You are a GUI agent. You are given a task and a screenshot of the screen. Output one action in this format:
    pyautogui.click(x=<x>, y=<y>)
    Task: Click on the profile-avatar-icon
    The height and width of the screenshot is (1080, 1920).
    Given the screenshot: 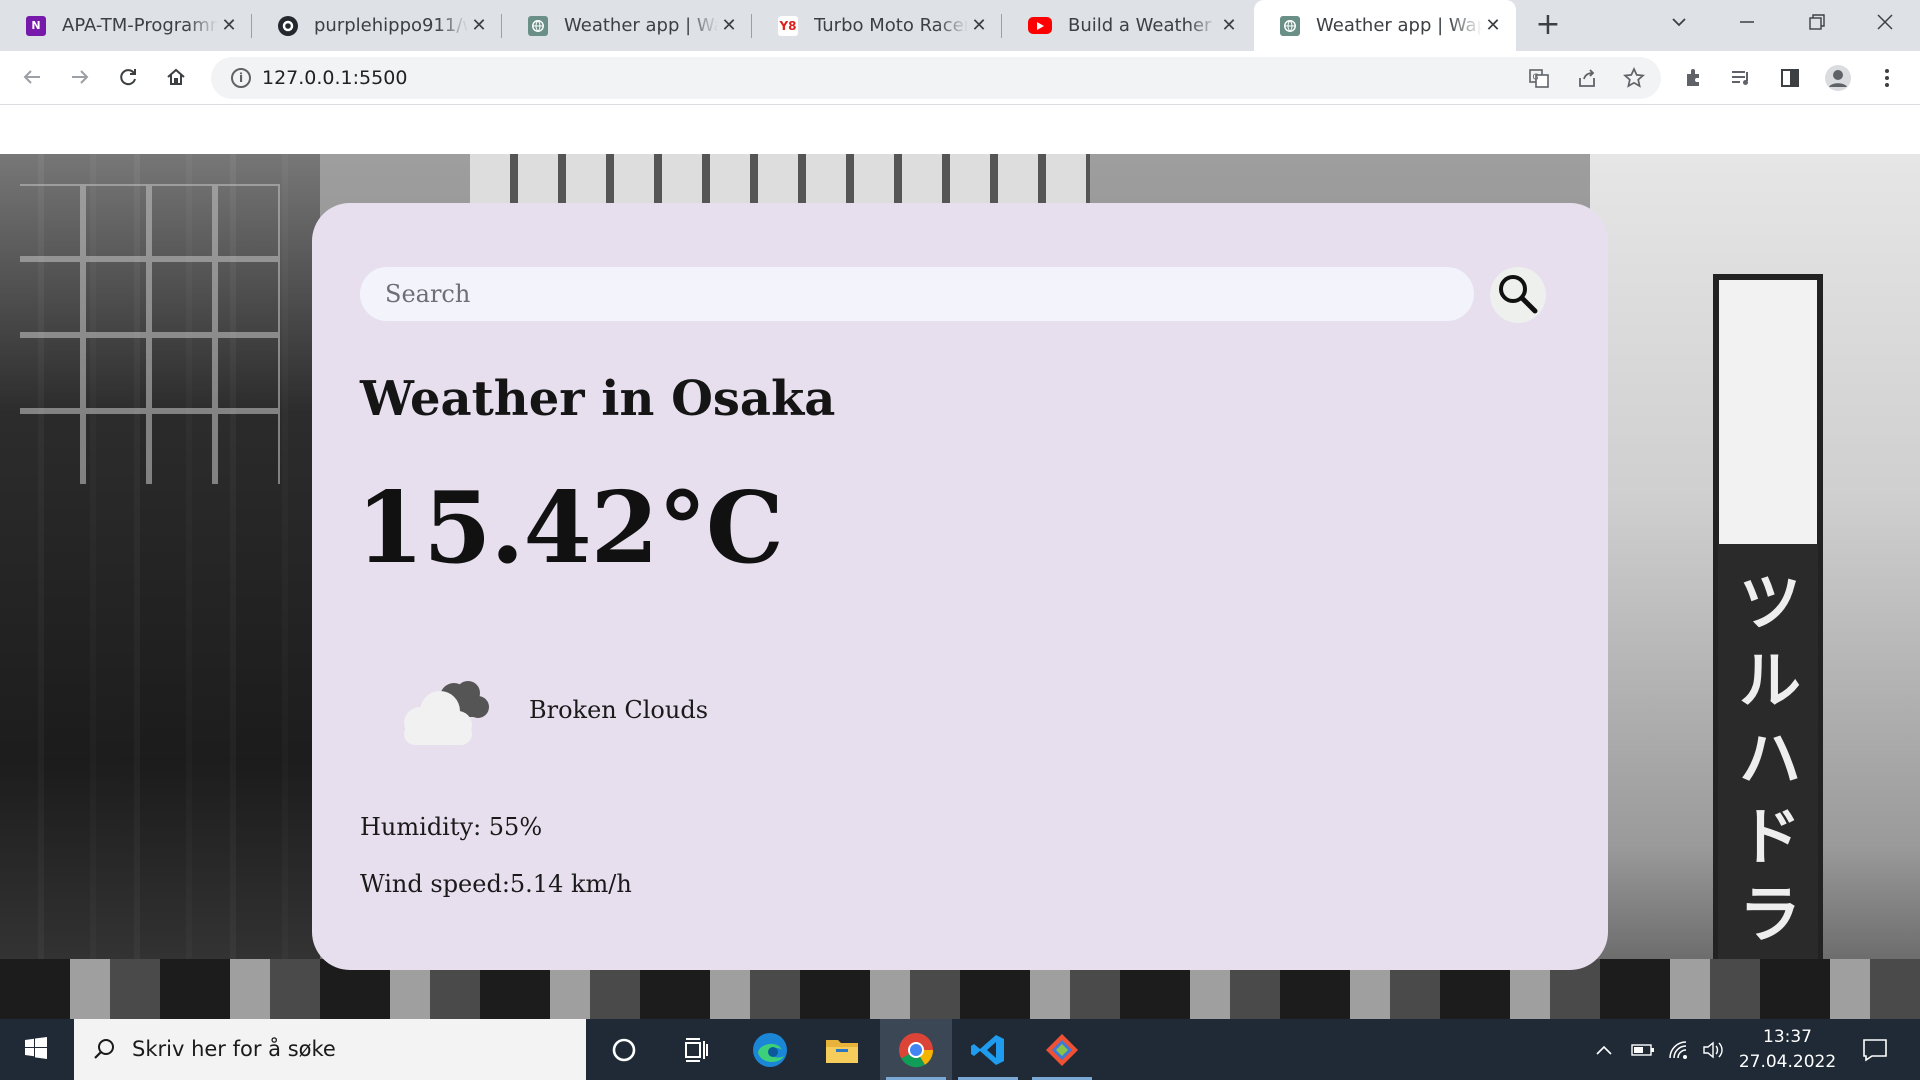 What is the action you would take?
    pyautogui.click(x=1838, y=78)
    